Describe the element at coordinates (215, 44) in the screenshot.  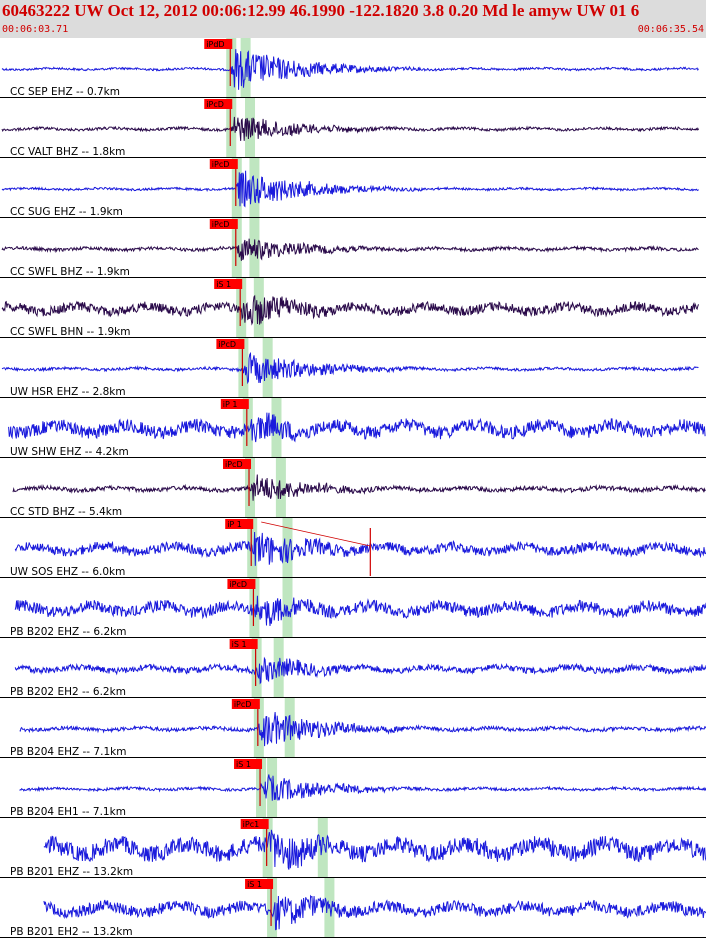
I see `pick-label: iPdD` at that location.